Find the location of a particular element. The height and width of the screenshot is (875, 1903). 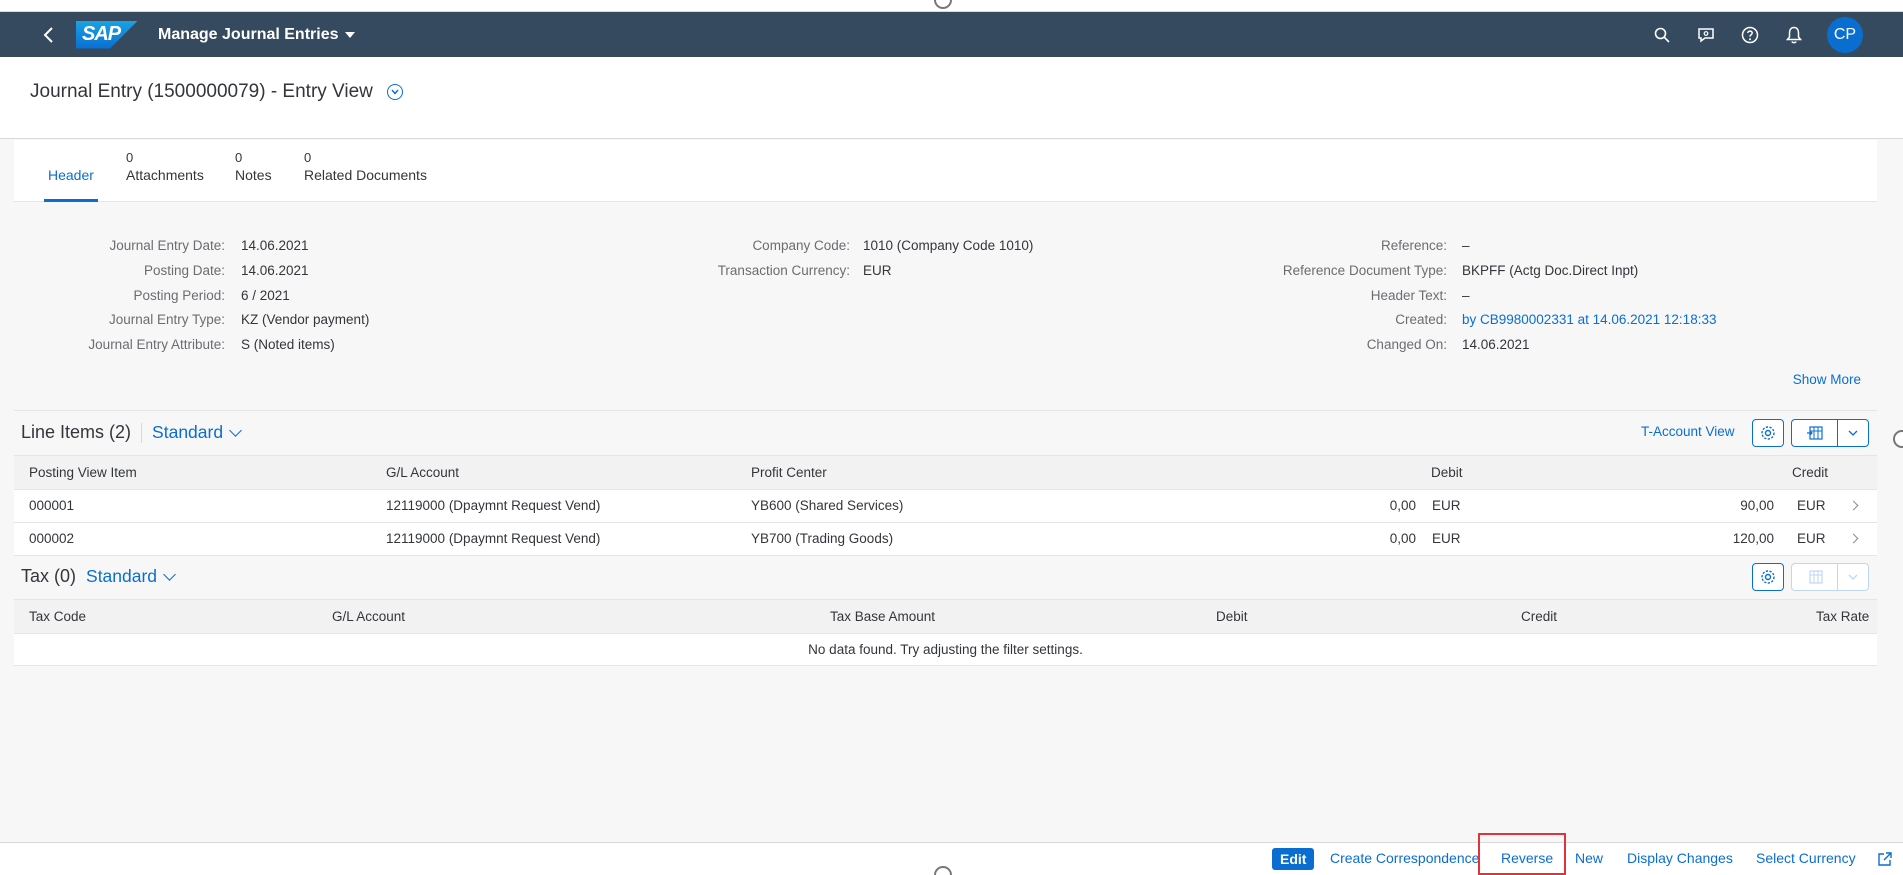

column-header: Profit Center is located at coordinates (789, 472).